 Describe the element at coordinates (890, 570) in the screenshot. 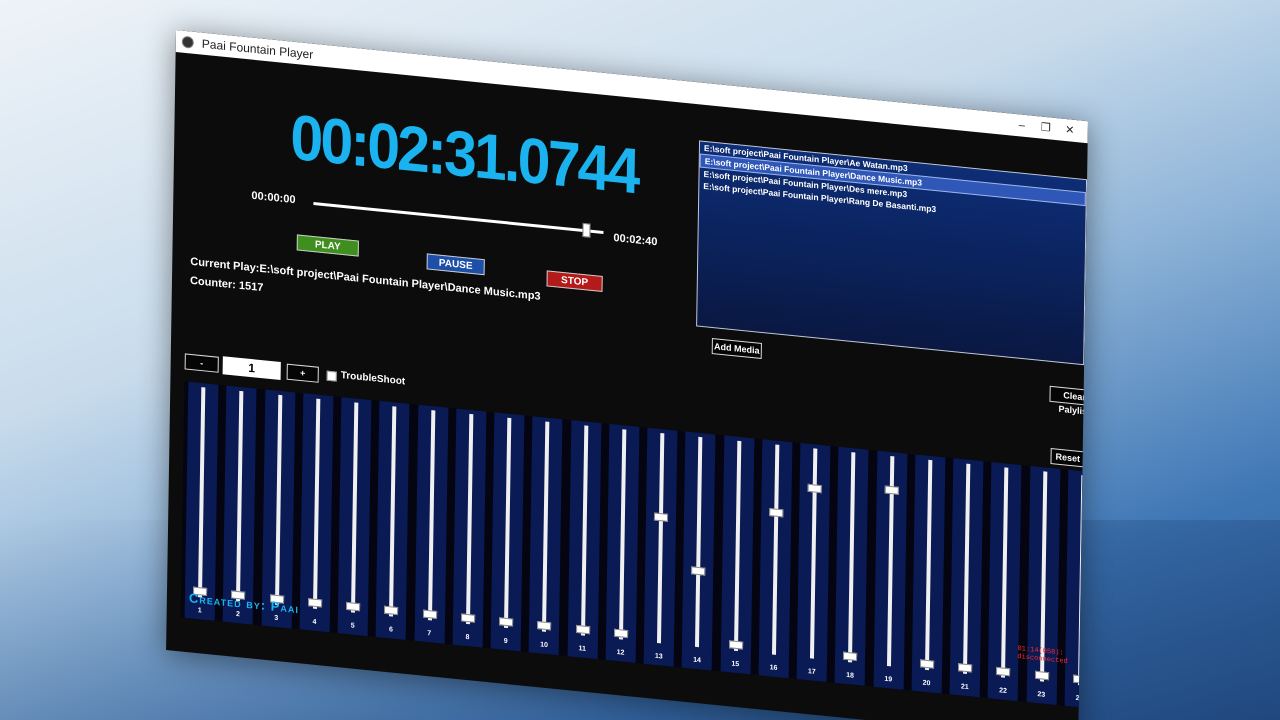

I see `channel-slider-19: 19` at that location.